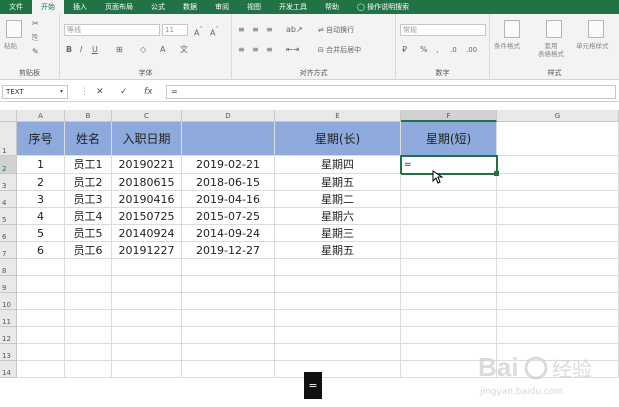 This screenshot has height=407, width=619. Describe the element at coordinates (294, 30) in the screenshot. I see `orientation-icon: ab↗` at that location.